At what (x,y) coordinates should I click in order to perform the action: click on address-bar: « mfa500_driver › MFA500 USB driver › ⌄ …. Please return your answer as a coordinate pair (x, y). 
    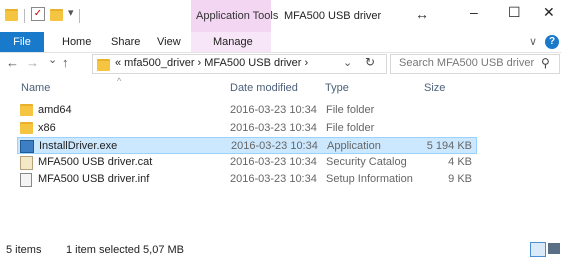
    Looking at the image, I should click on (239, 64).